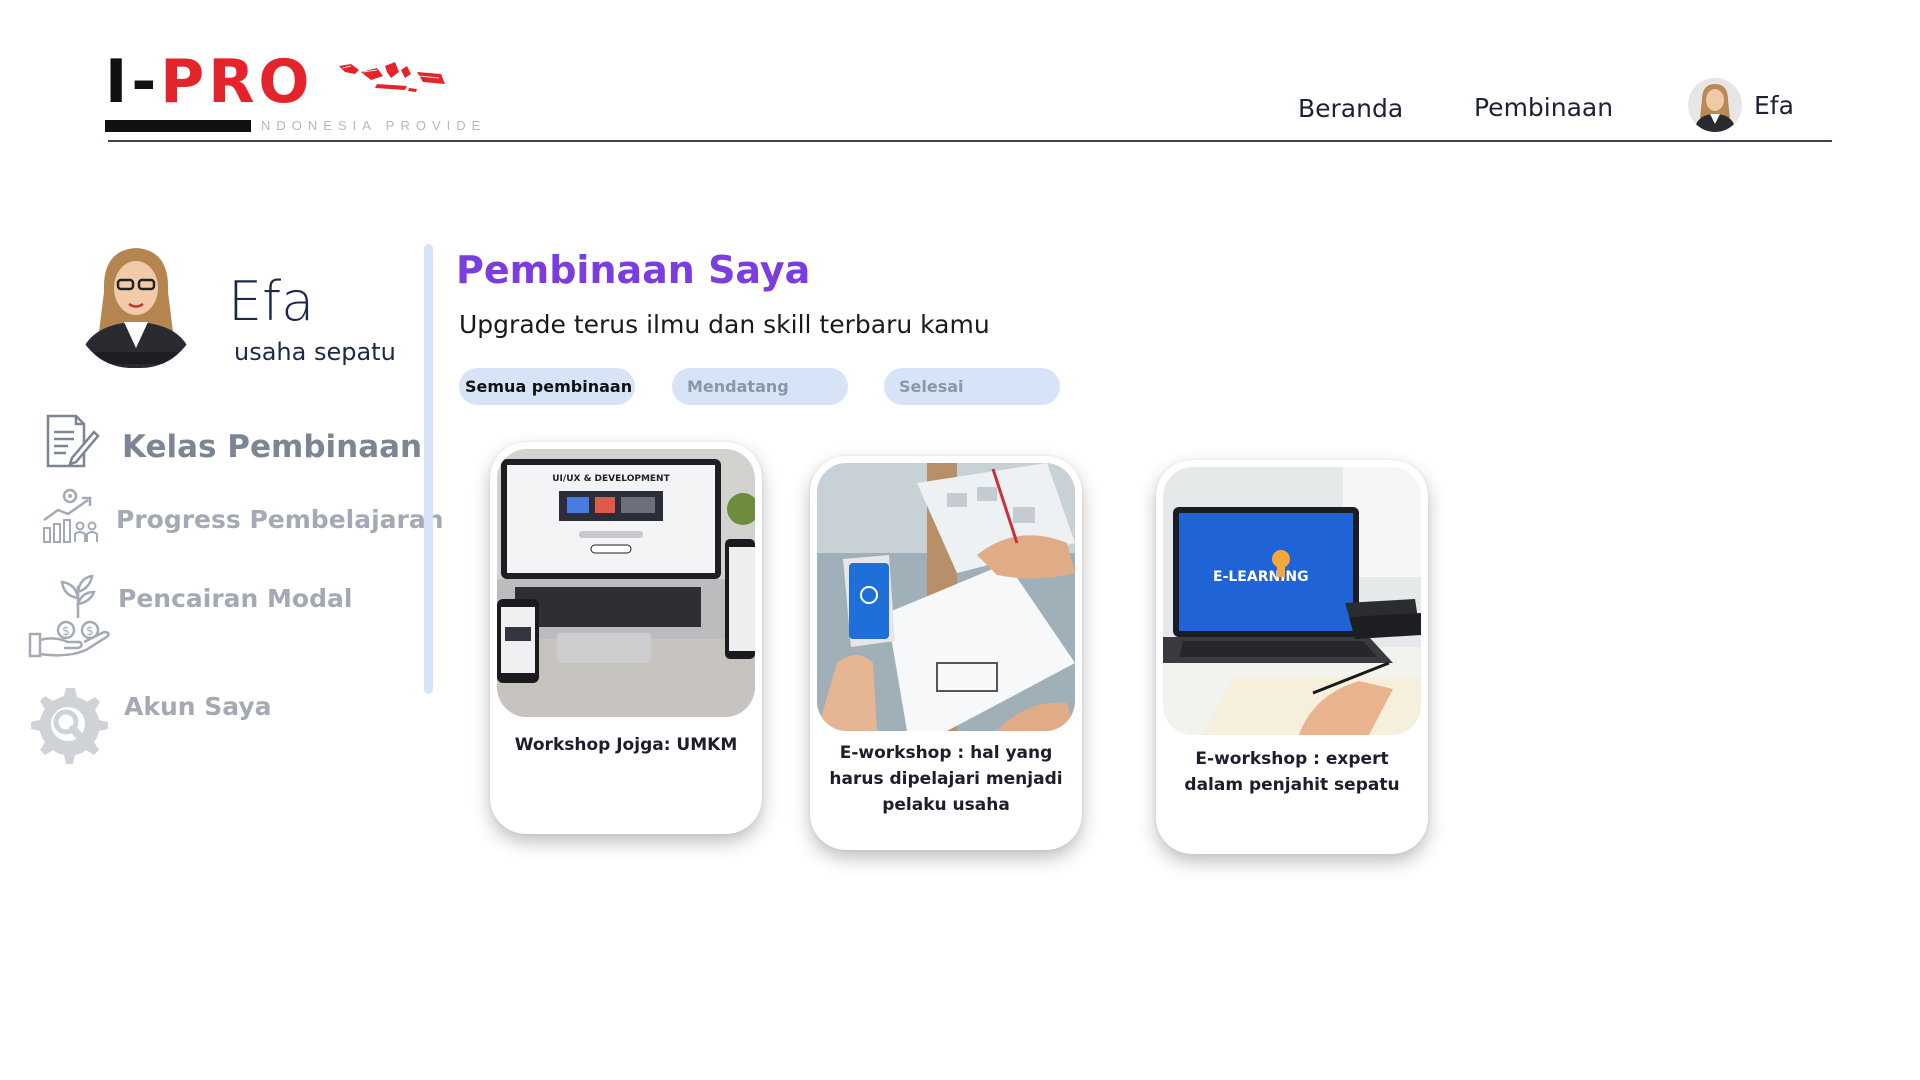  What do you see at coordinates (611, 479) in the screenshot?
I see `course-card-image-caption: UI/UX & DEVELOPMENT` at bounding box center [611, 479].